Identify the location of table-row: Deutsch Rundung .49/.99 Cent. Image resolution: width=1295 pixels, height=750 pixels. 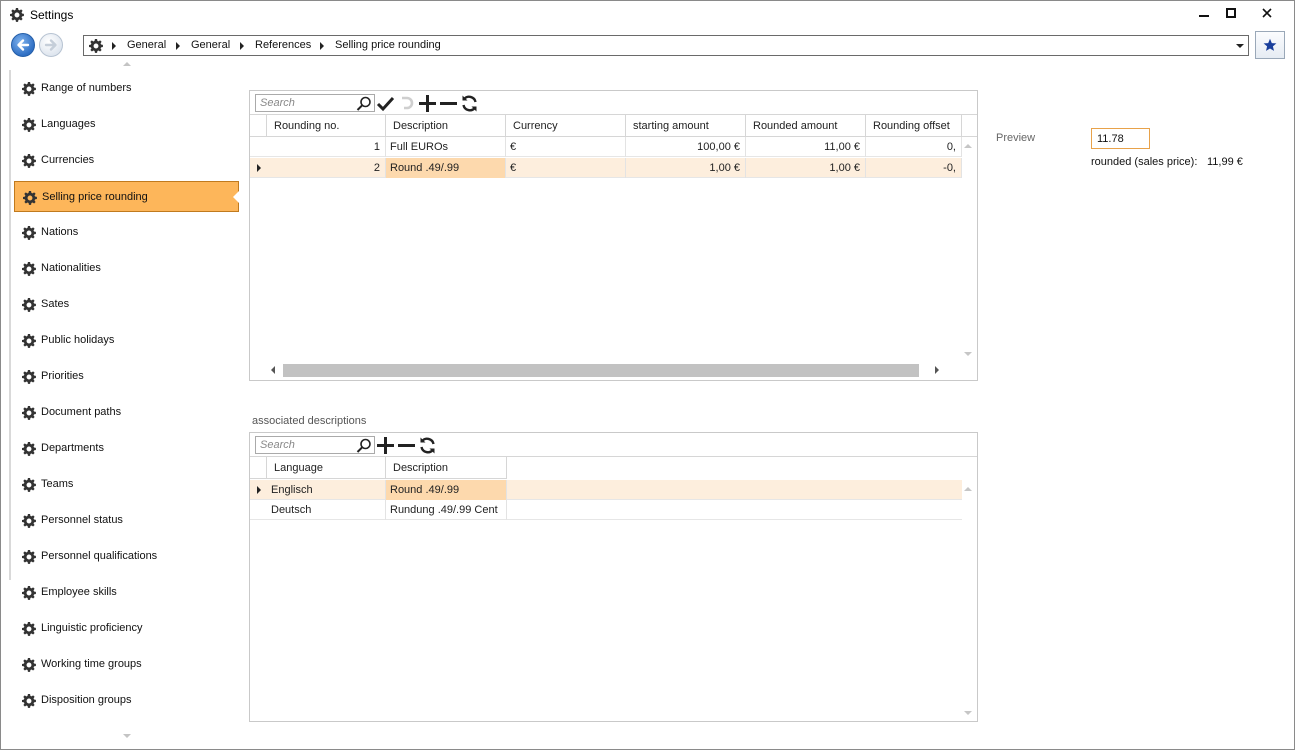
(606, 510).